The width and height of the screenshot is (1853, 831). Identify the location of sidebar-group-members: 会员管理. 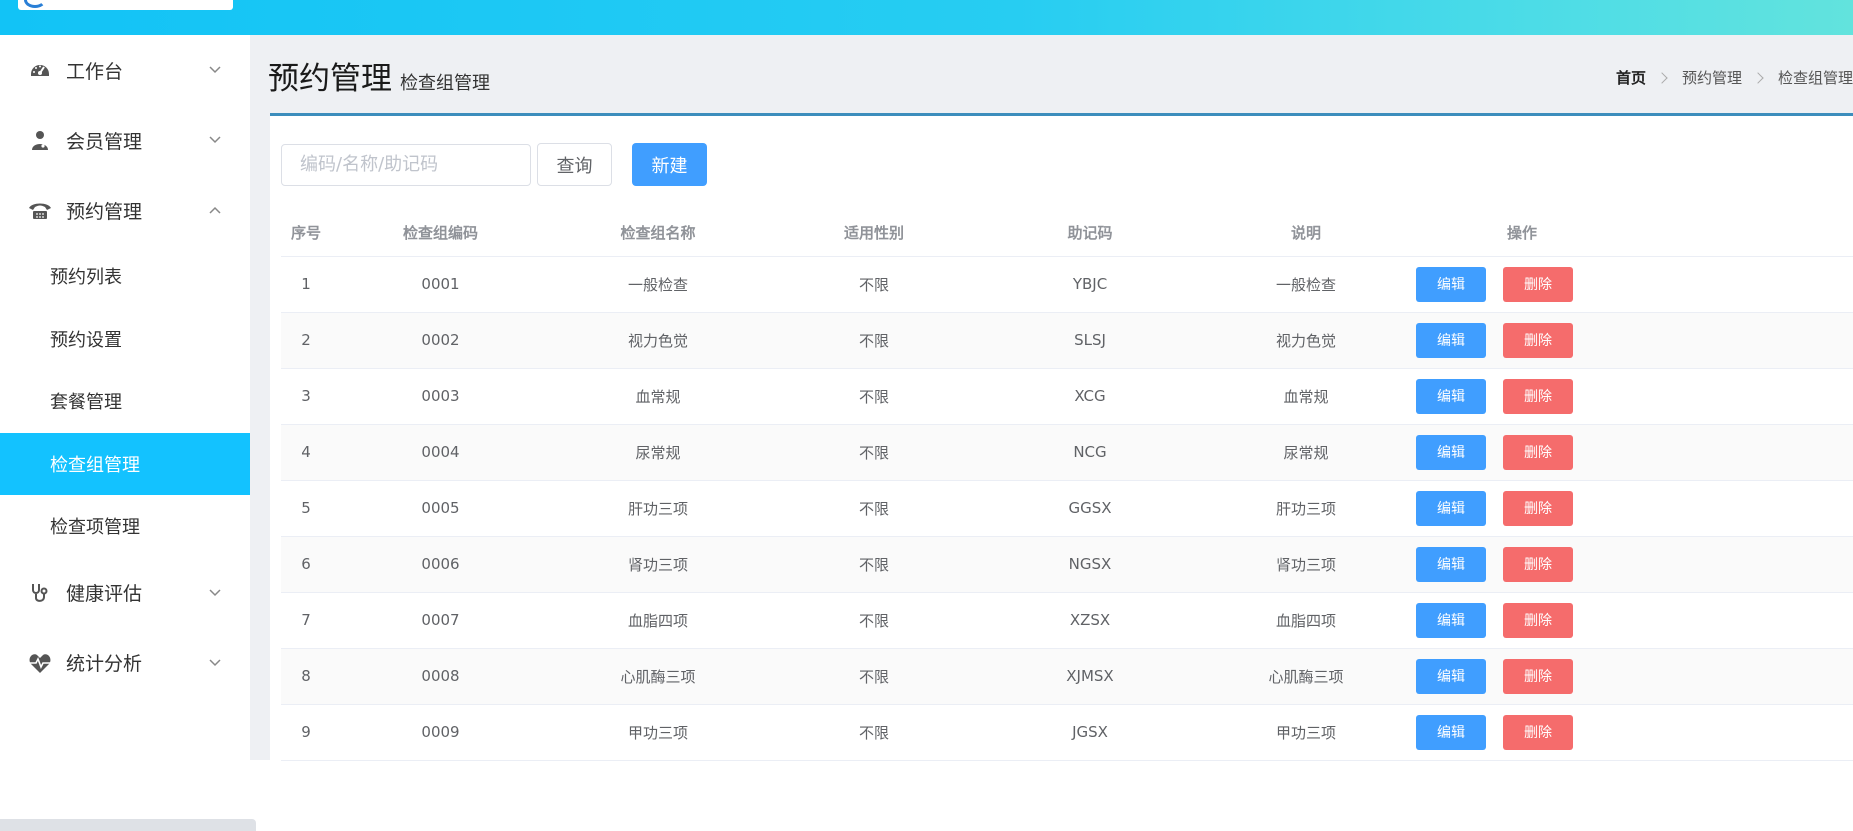
(125, 140).